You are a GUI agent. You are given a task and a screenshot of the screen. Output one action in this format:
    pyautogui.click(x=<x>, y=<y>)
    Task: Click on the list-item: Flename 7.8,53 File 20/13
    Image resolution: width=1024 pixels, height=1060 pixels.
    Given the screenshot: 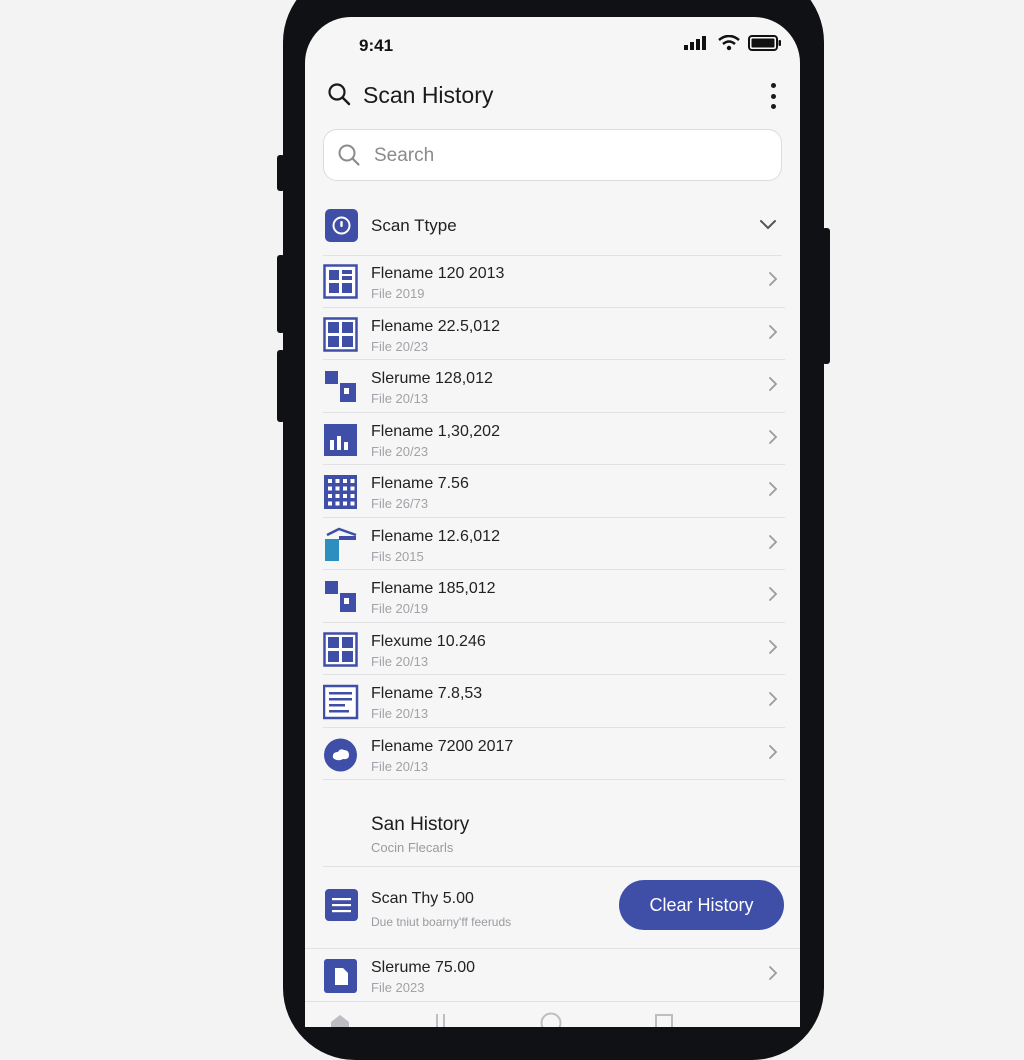 What is the action you would take?
    pyautogui.click(x=553, y=701)
    